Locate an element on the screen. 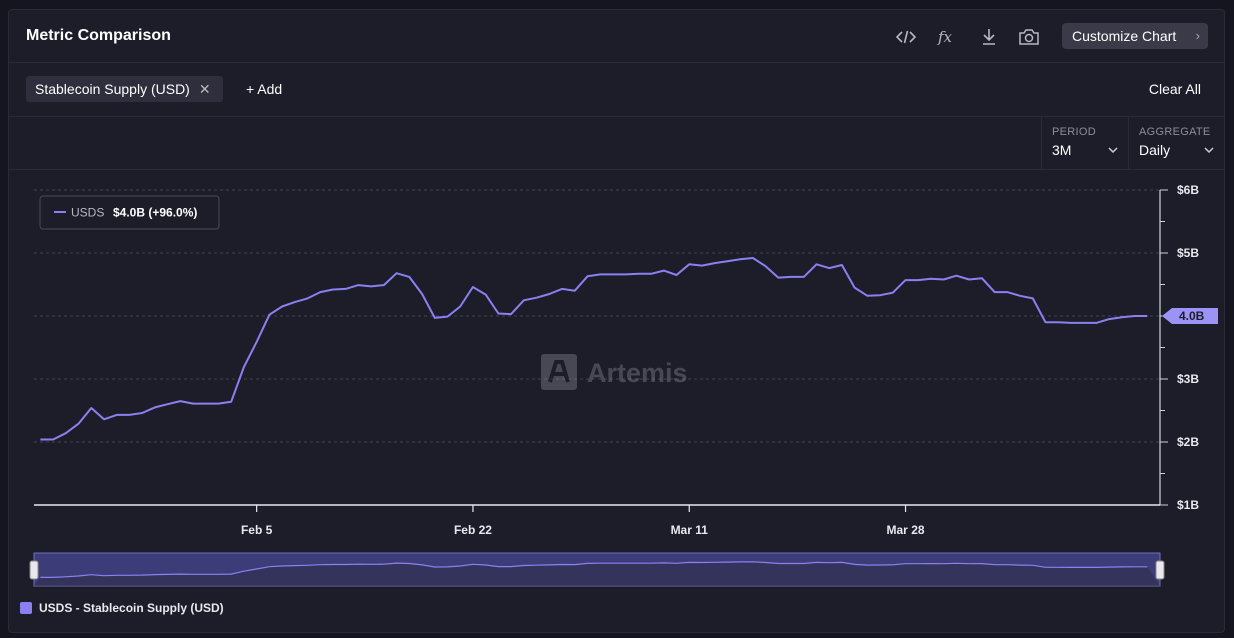 This screenshot has height=638, width=1234. watermark: Artemis is located at coordinates (614, 372).